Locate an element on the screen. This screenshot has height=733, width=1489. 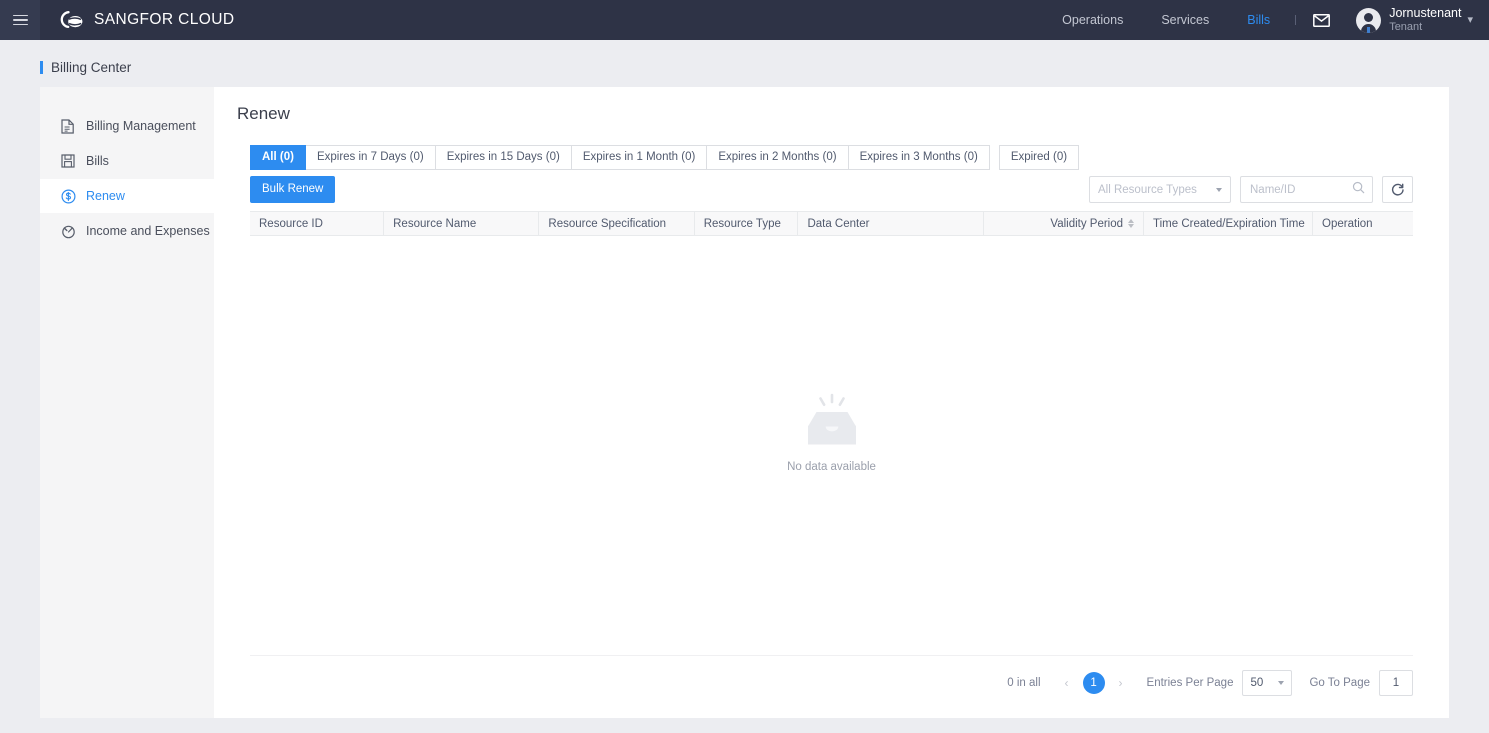
sidebar-item-bills: Bills is located at coordinates (127, 161).